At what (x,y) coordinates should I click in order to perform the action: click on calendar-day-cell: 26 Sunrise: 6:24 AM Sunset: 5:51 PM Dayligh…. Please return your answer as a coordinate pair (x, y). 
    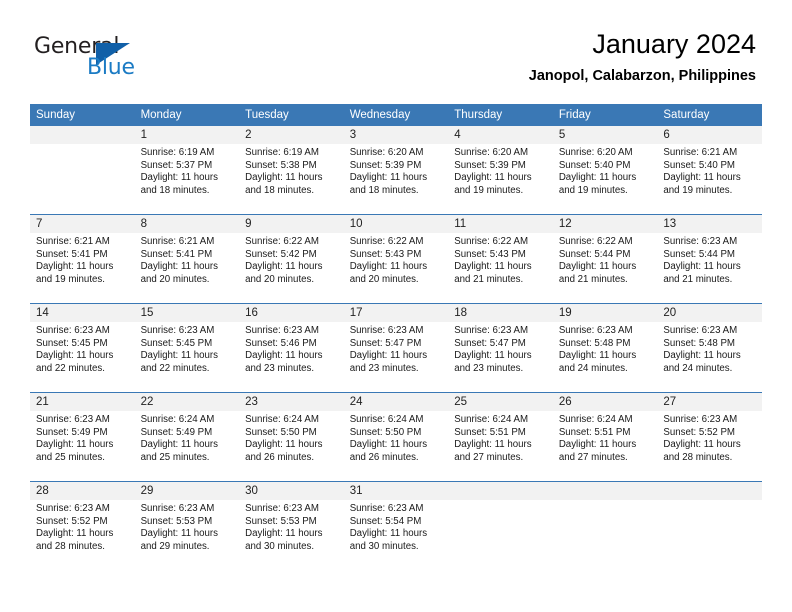
    Looking at the image, I should click on (605, 437).